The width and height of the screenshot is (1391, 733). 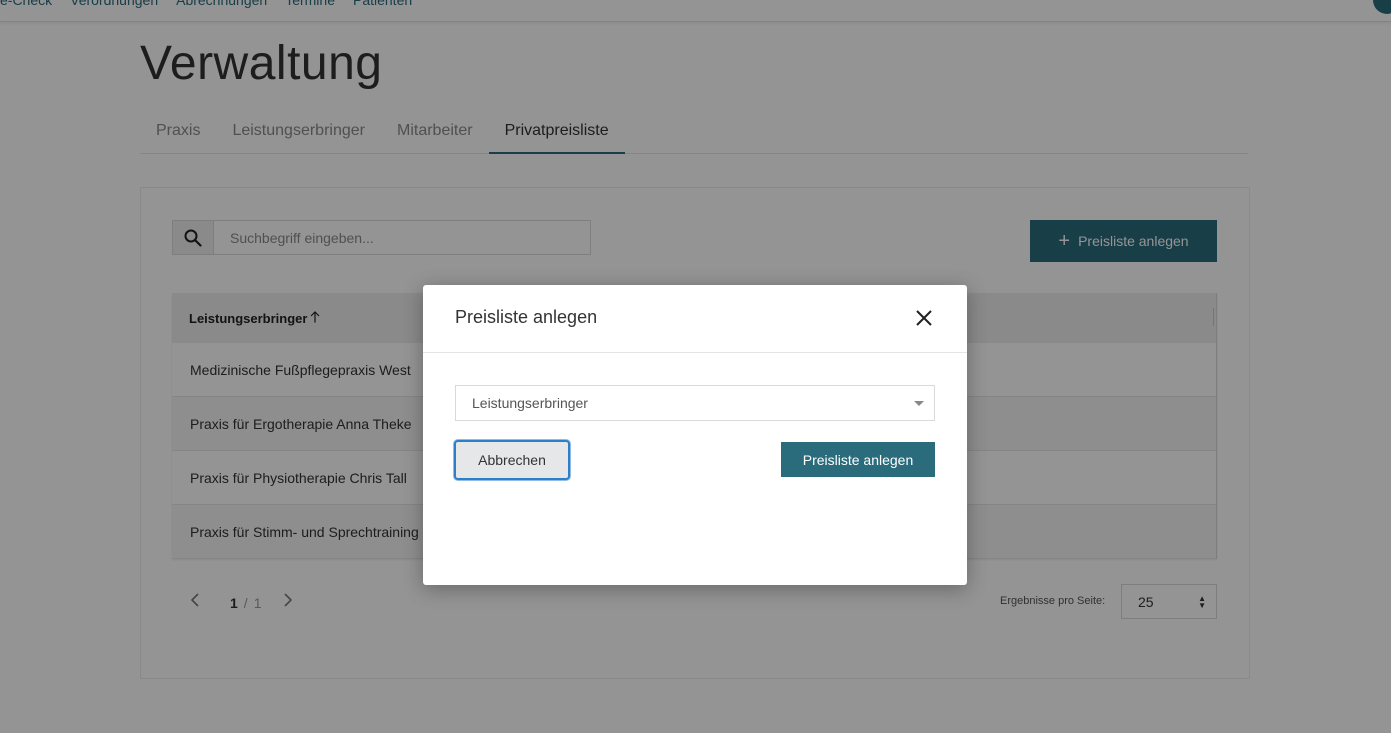 I want to click on modal-title: Preisliste anlegen, so click(x=526, y=317).